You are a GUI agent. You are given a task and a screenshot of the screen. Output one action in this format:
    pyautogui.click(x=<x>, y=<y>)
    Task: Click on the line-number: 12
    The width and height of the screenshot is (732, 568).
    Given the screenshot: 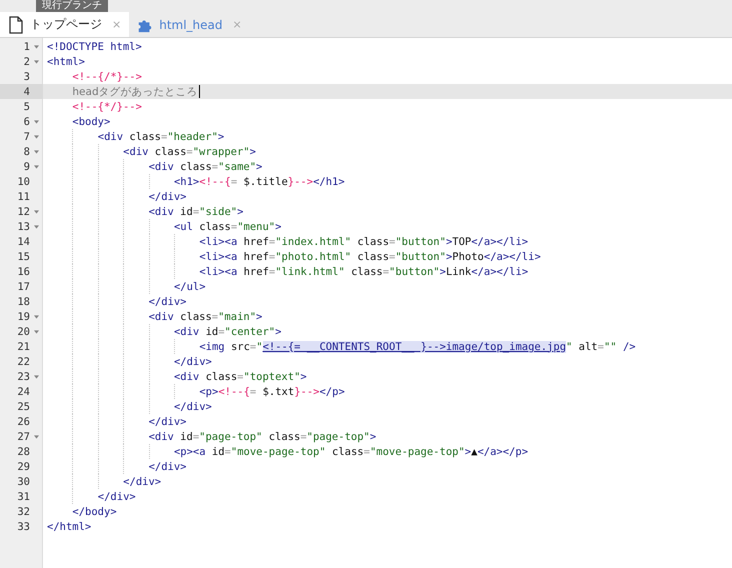 What is the action you would take?
    pyautogui.click(x=23, y=212)
    